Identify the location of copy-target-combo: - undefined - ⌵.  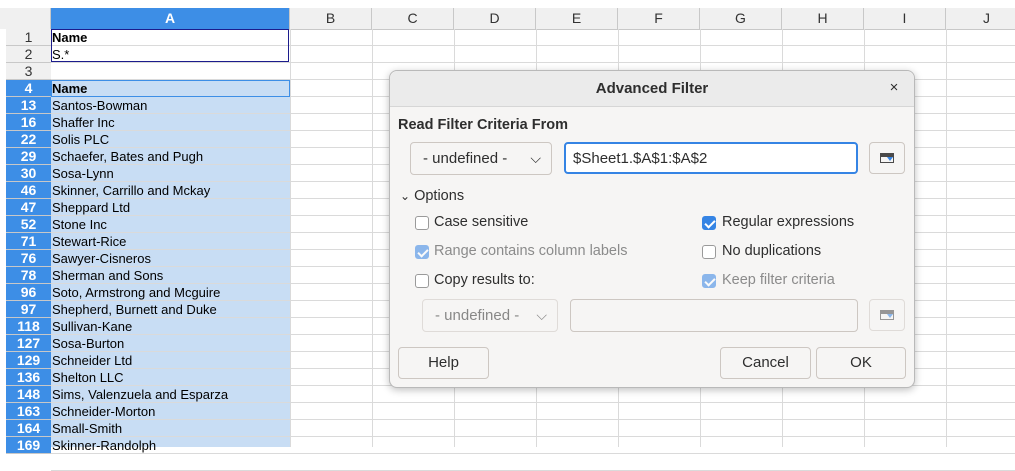
(490, 315).